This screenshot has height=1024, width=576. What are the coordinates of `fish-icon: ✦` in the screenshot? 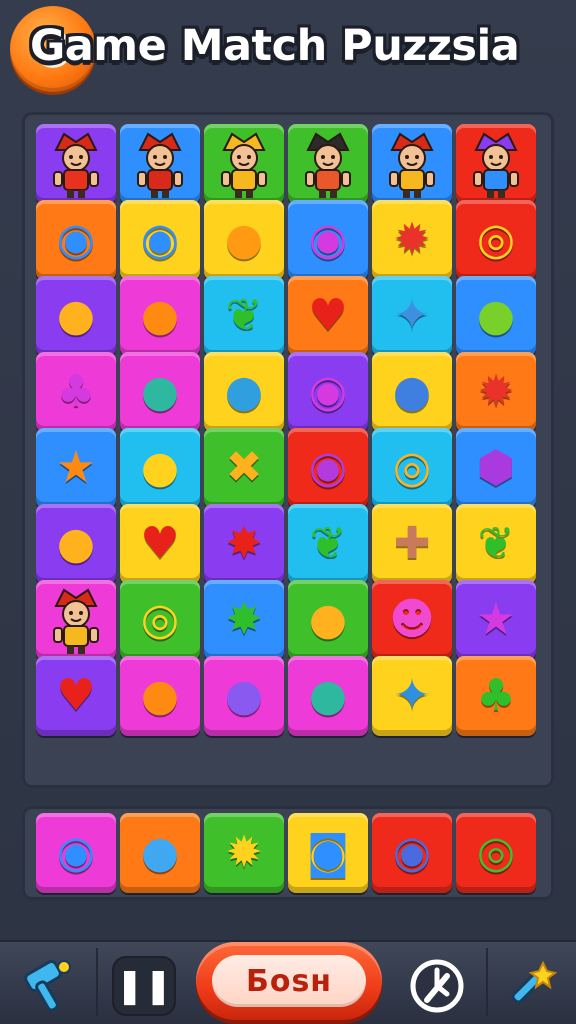 It's located at (412, 695).